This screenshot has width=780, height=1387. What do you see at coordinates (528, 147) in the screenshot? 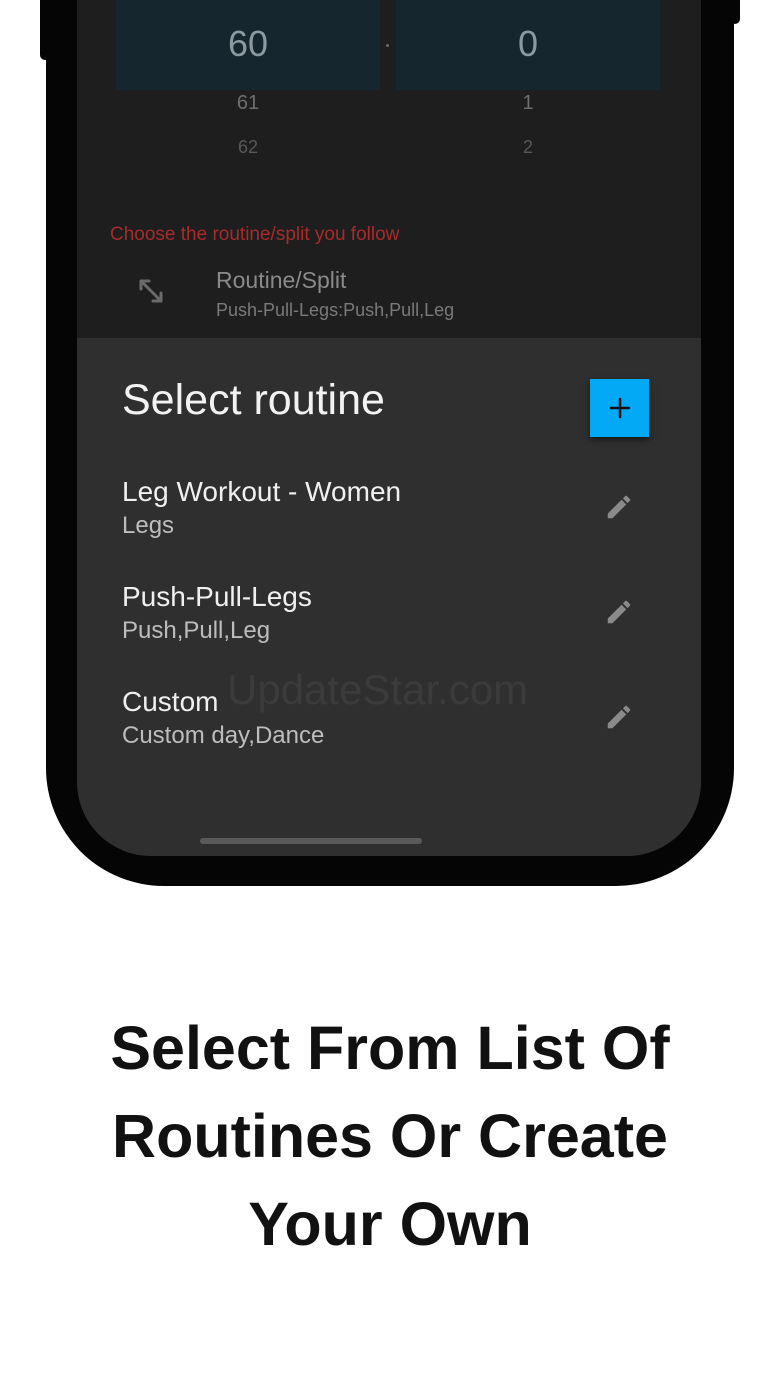
I see `picker-right-next2: 2` at bounding box center [528, 147].